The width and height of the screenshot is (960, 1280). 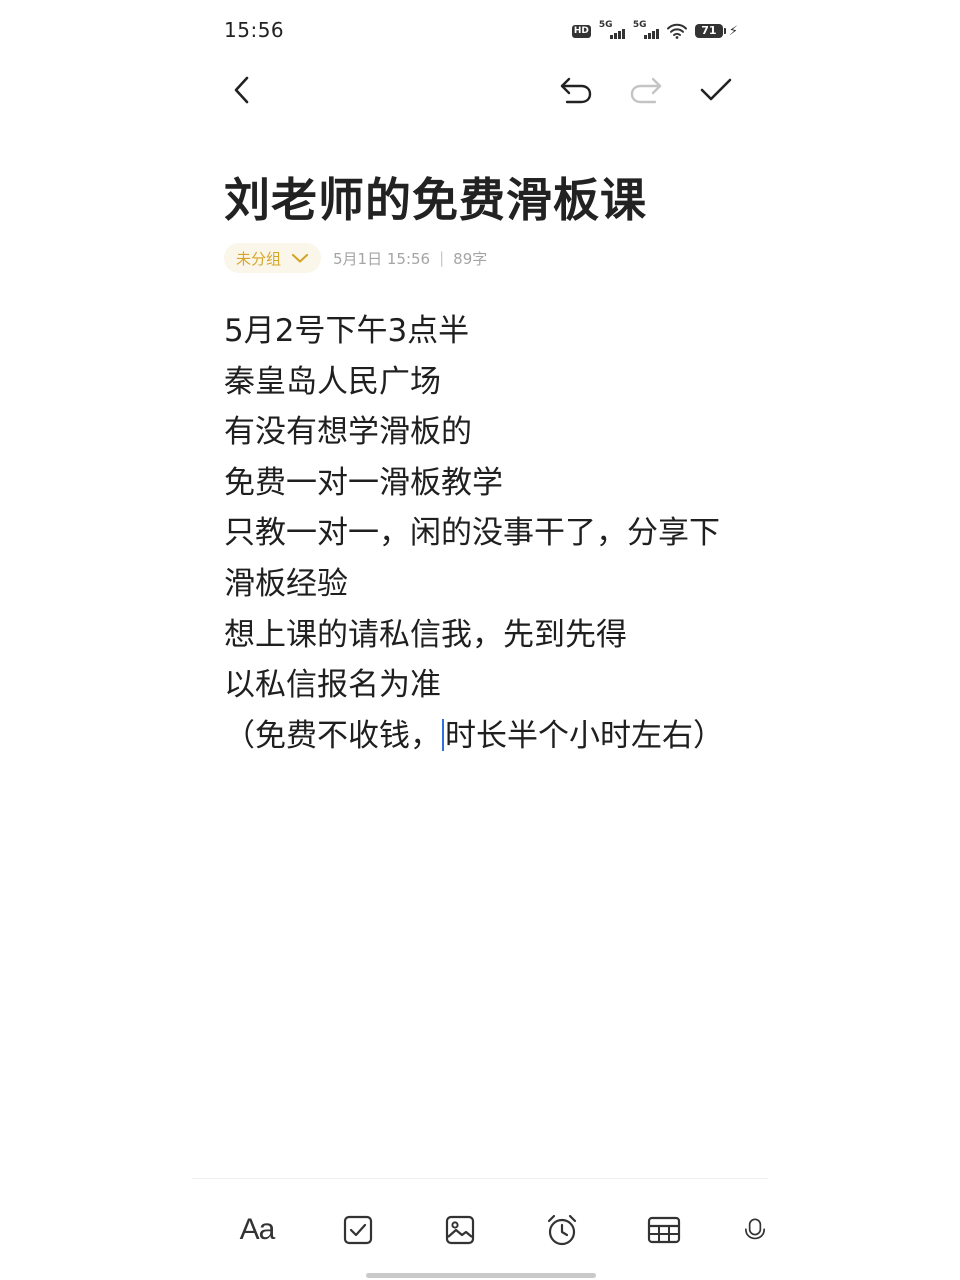 What do you see at coordinates (733, 31) in the screenshot?
I see `charging-icon: ⚡` at bounding box center [733, 31].